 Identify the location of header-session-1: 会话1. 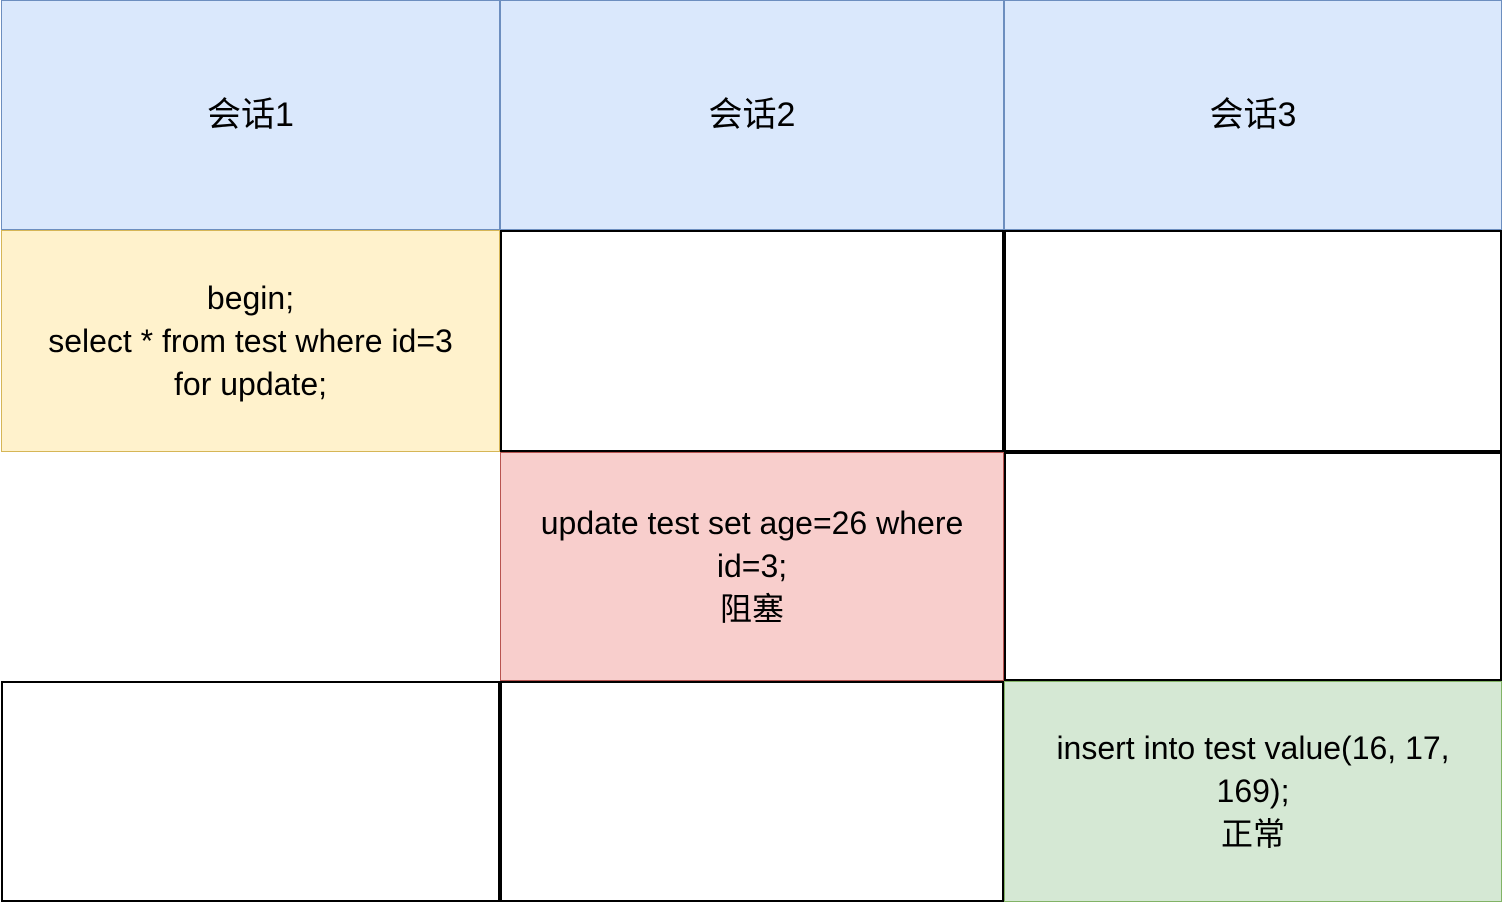
(250, 115).